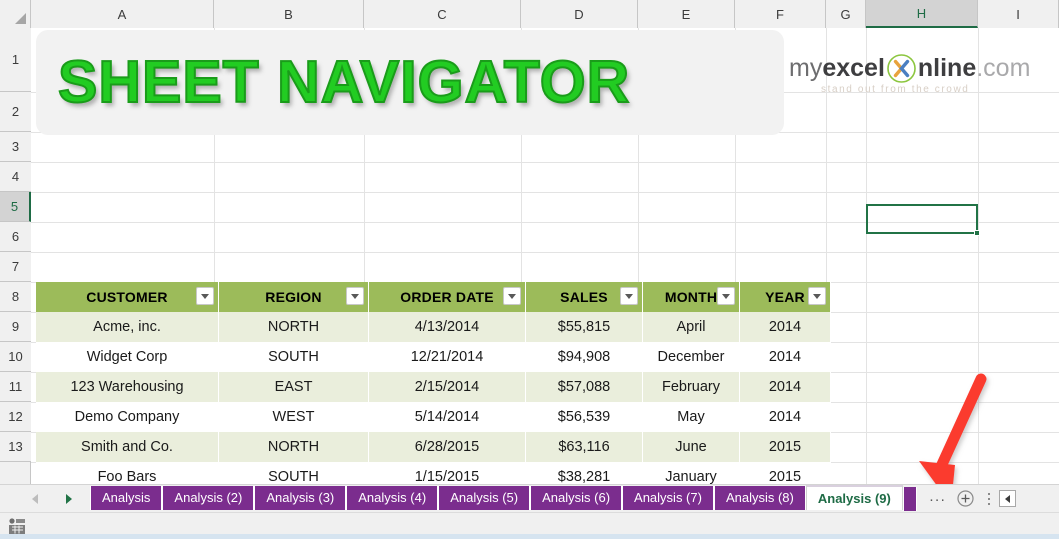 The image size is (1059, 539). What do you see at coordinates (691, 387) in the screenshot?
I see `table-cell: February` at bounding box center [691, 387].